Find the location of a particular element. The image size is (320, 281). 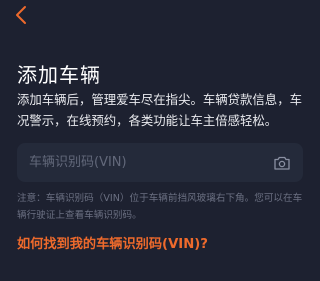

back-button is located at coordinates (21, 15).